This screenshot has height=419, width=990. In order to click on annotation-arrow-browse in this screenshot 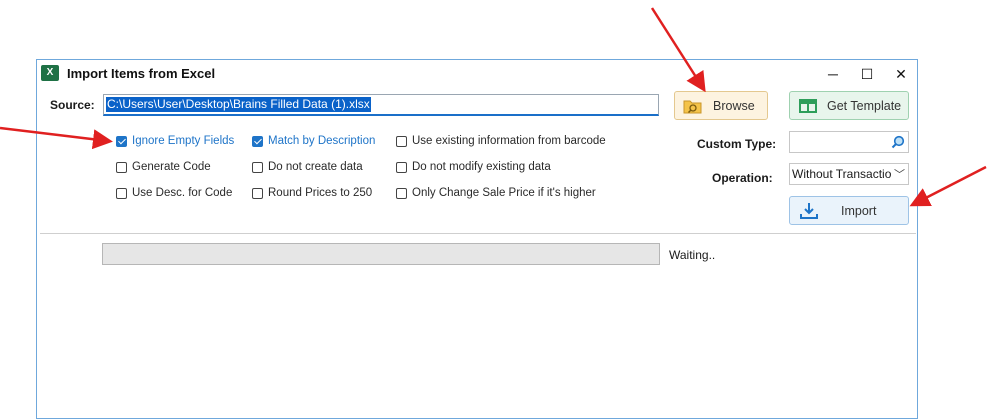, I will do `click(678, 50)`.